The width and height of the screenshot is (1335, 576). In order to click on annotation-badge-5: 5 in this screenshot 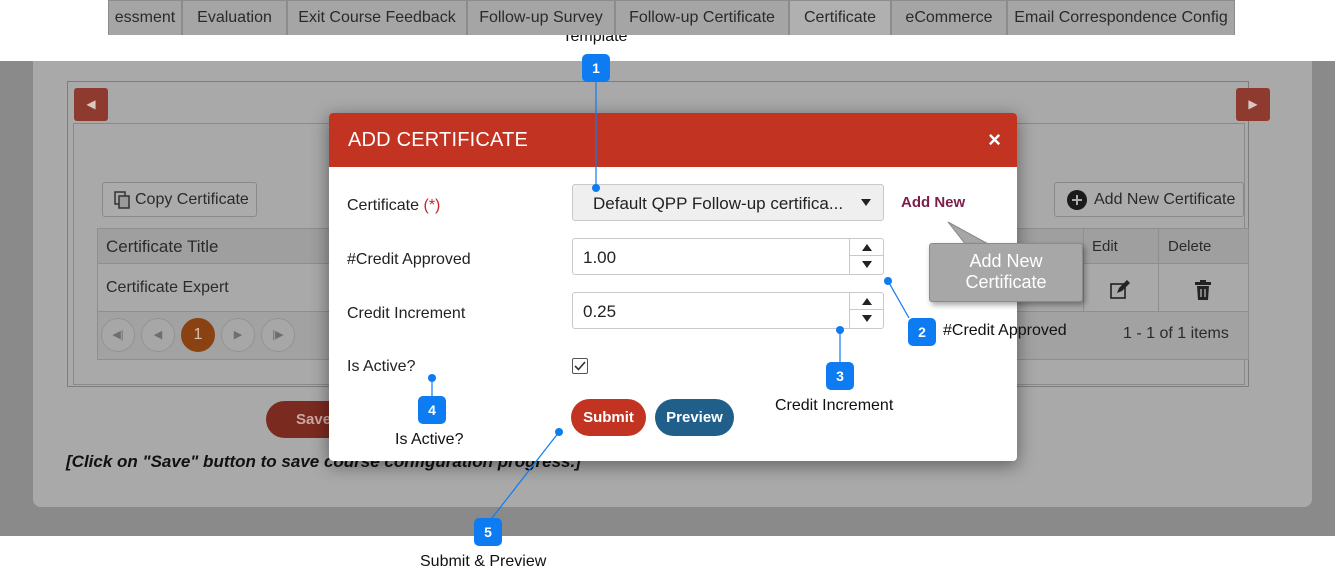, I will do `click(488, 532)`.